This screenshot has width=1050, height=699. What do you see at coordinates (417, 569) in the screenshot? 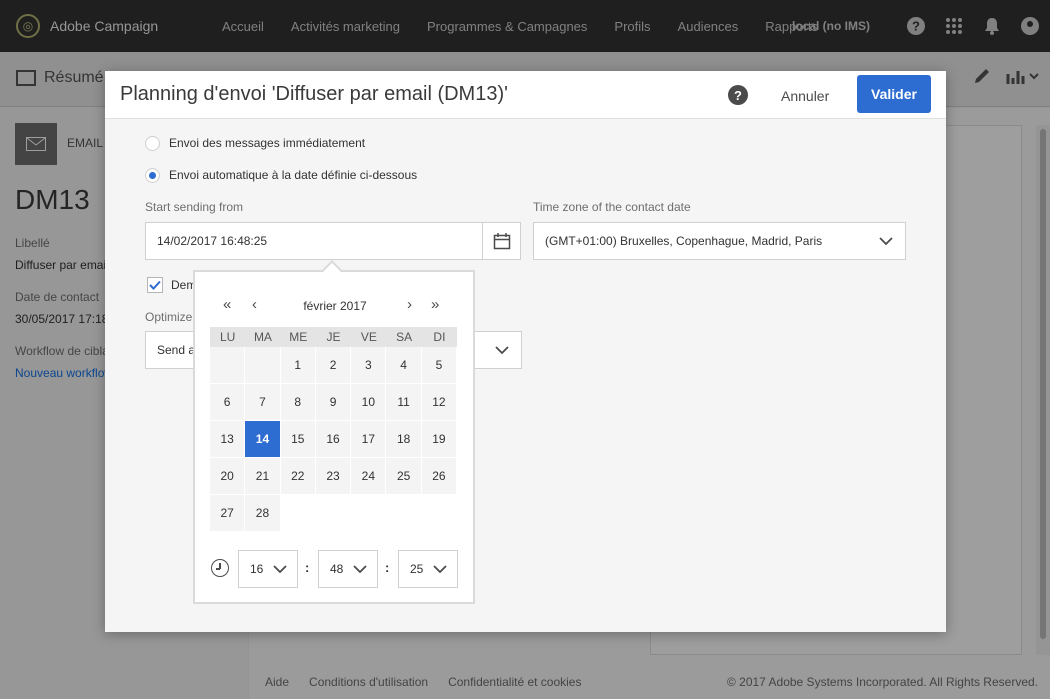
I see `second-value: 25` at bounding box center [417, 569].